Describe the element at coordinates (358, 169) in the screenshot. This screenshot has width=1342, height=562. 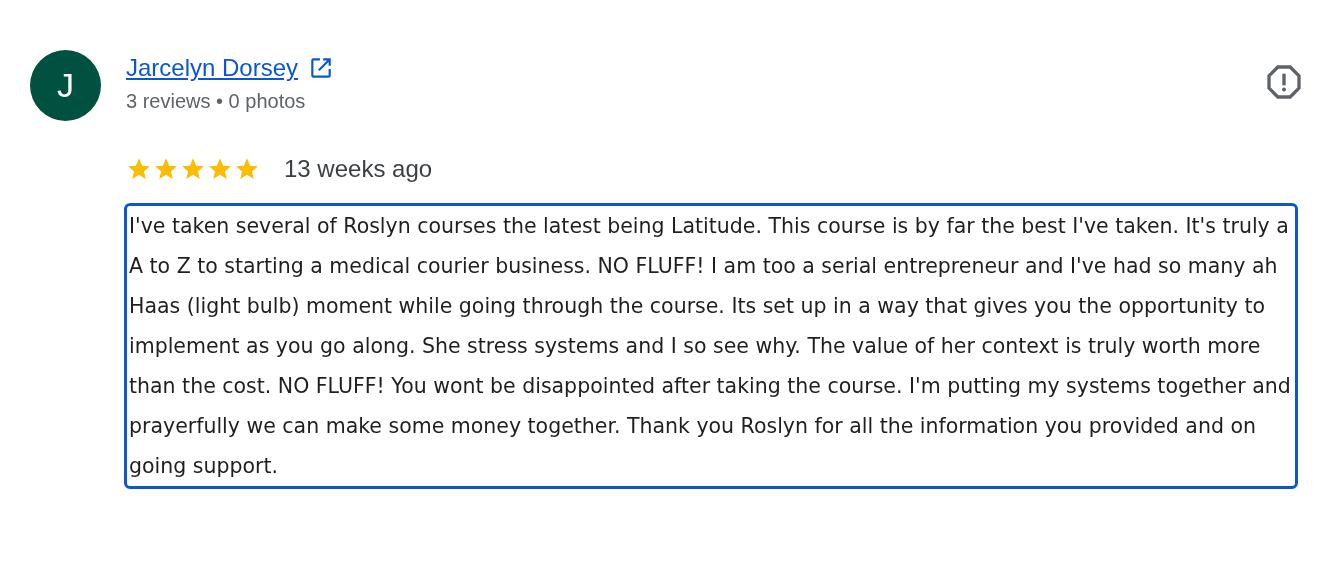
I see `review-date: 13 weeks ago` at that location.